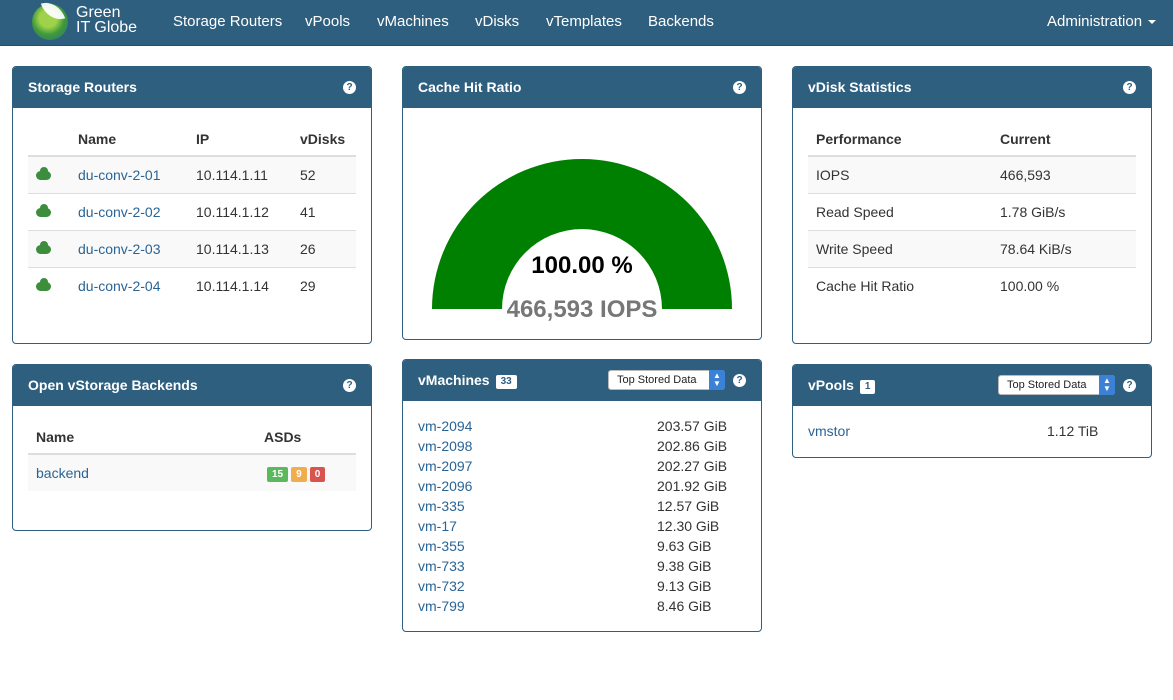 The height and width of the screenshot is (700, 1173). What do you see at coordinates (582, 606) in the screenshot?
I see `list-item: vm-799 8.46 GiB` at bounding box center [582, 606].